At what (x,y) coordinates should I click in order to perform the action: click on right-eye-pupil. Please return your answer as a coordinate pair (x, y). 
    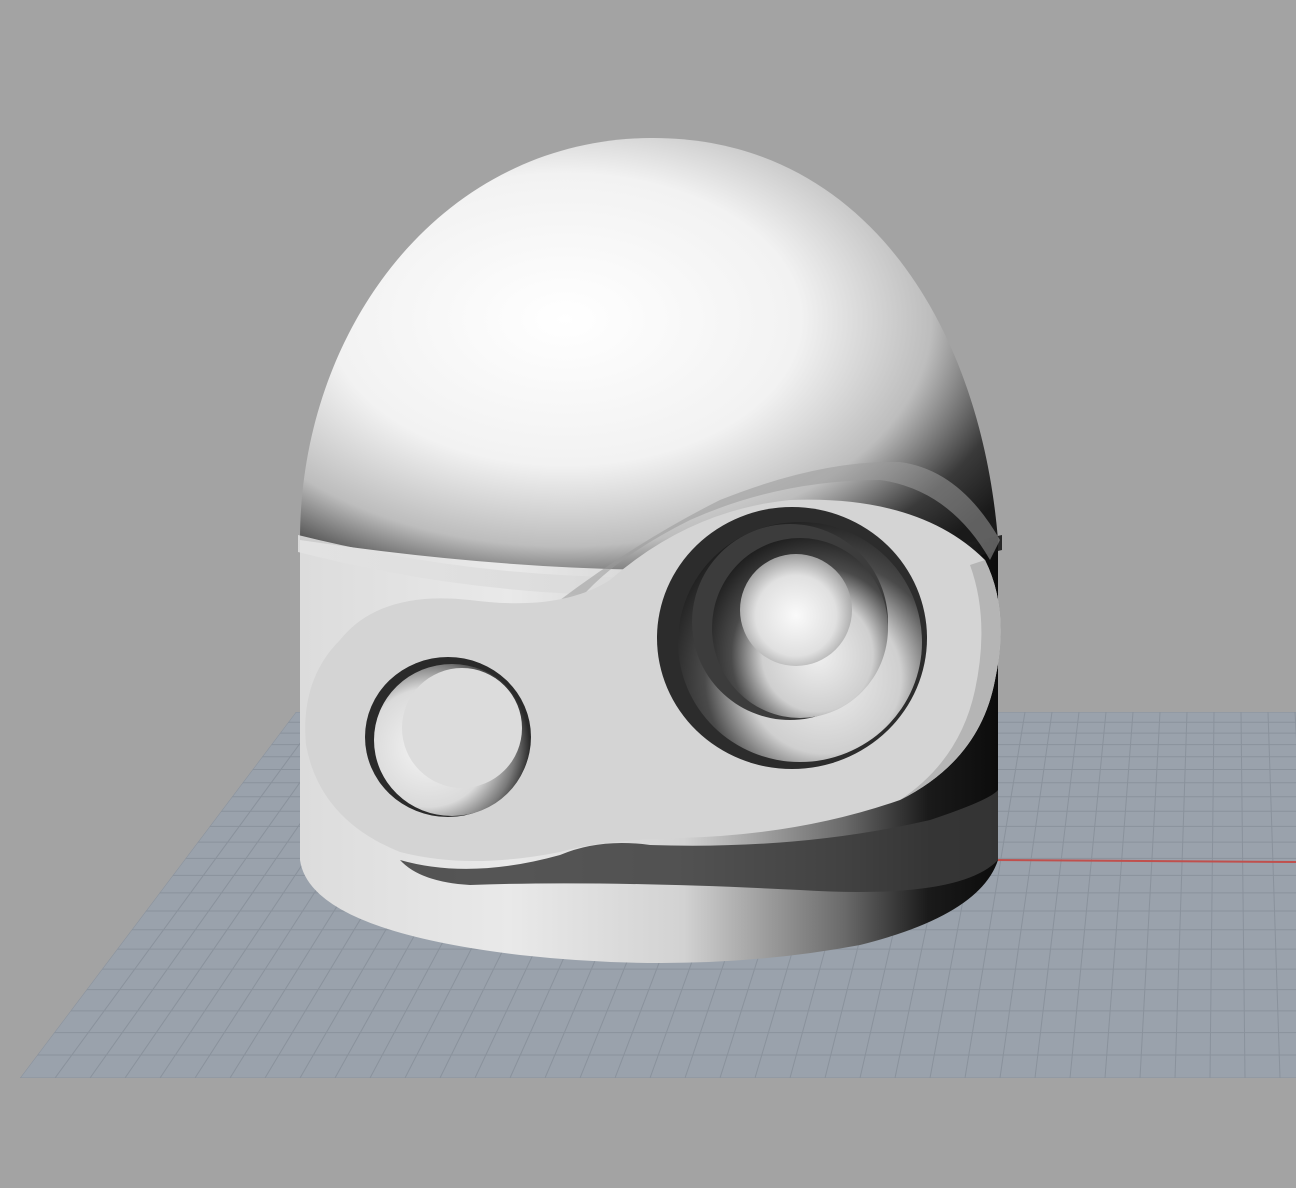
    Looking at the image, I should click on (796, 610).